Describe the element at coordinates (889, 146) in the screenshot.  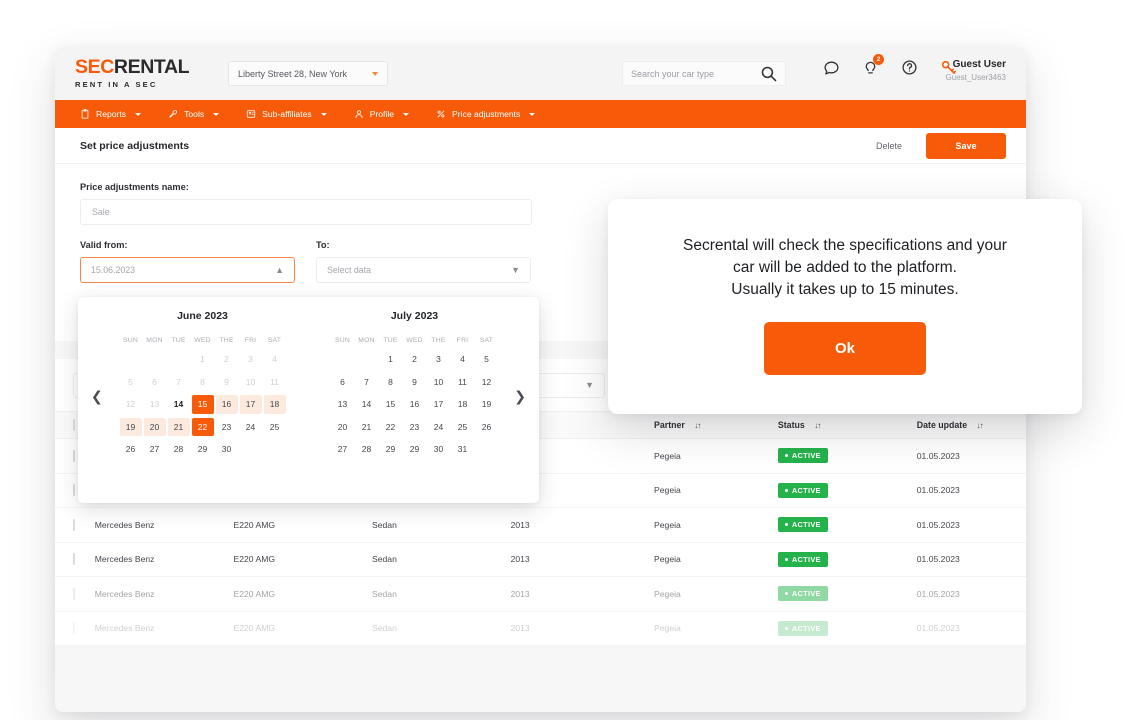
I see `delete-button: Delete` at that location.